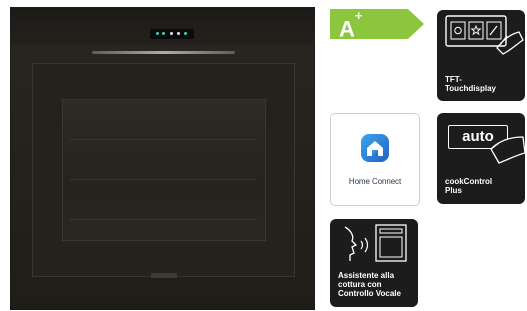 This screenshot has height=311, width=527. I want to click on energy-class-label: A+, so click(377, 25).